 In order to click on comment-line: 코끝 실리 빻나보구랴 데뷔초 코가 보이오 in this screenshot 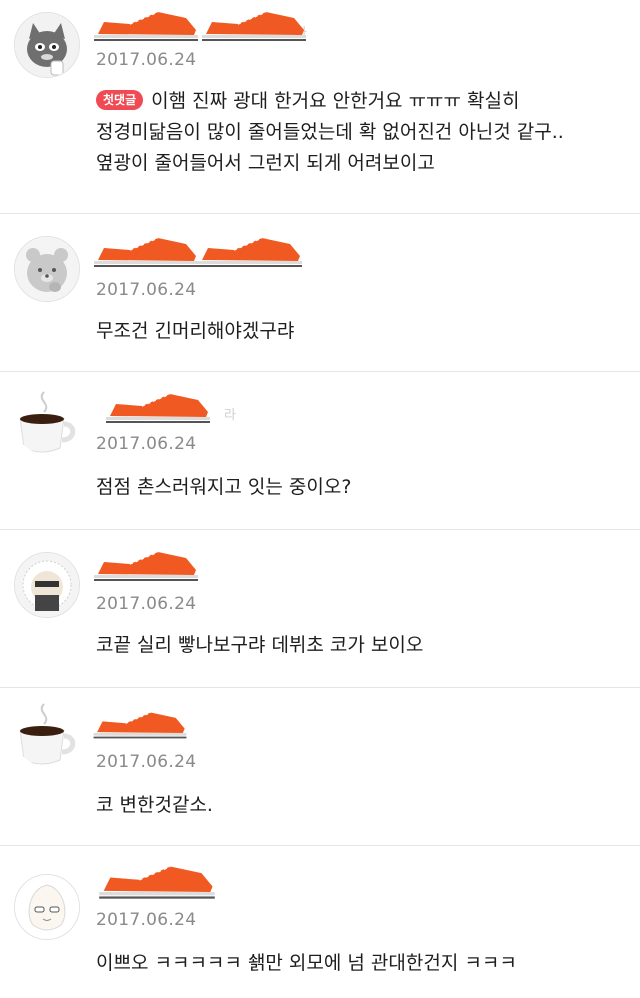, I will do `click(260, 645)`.